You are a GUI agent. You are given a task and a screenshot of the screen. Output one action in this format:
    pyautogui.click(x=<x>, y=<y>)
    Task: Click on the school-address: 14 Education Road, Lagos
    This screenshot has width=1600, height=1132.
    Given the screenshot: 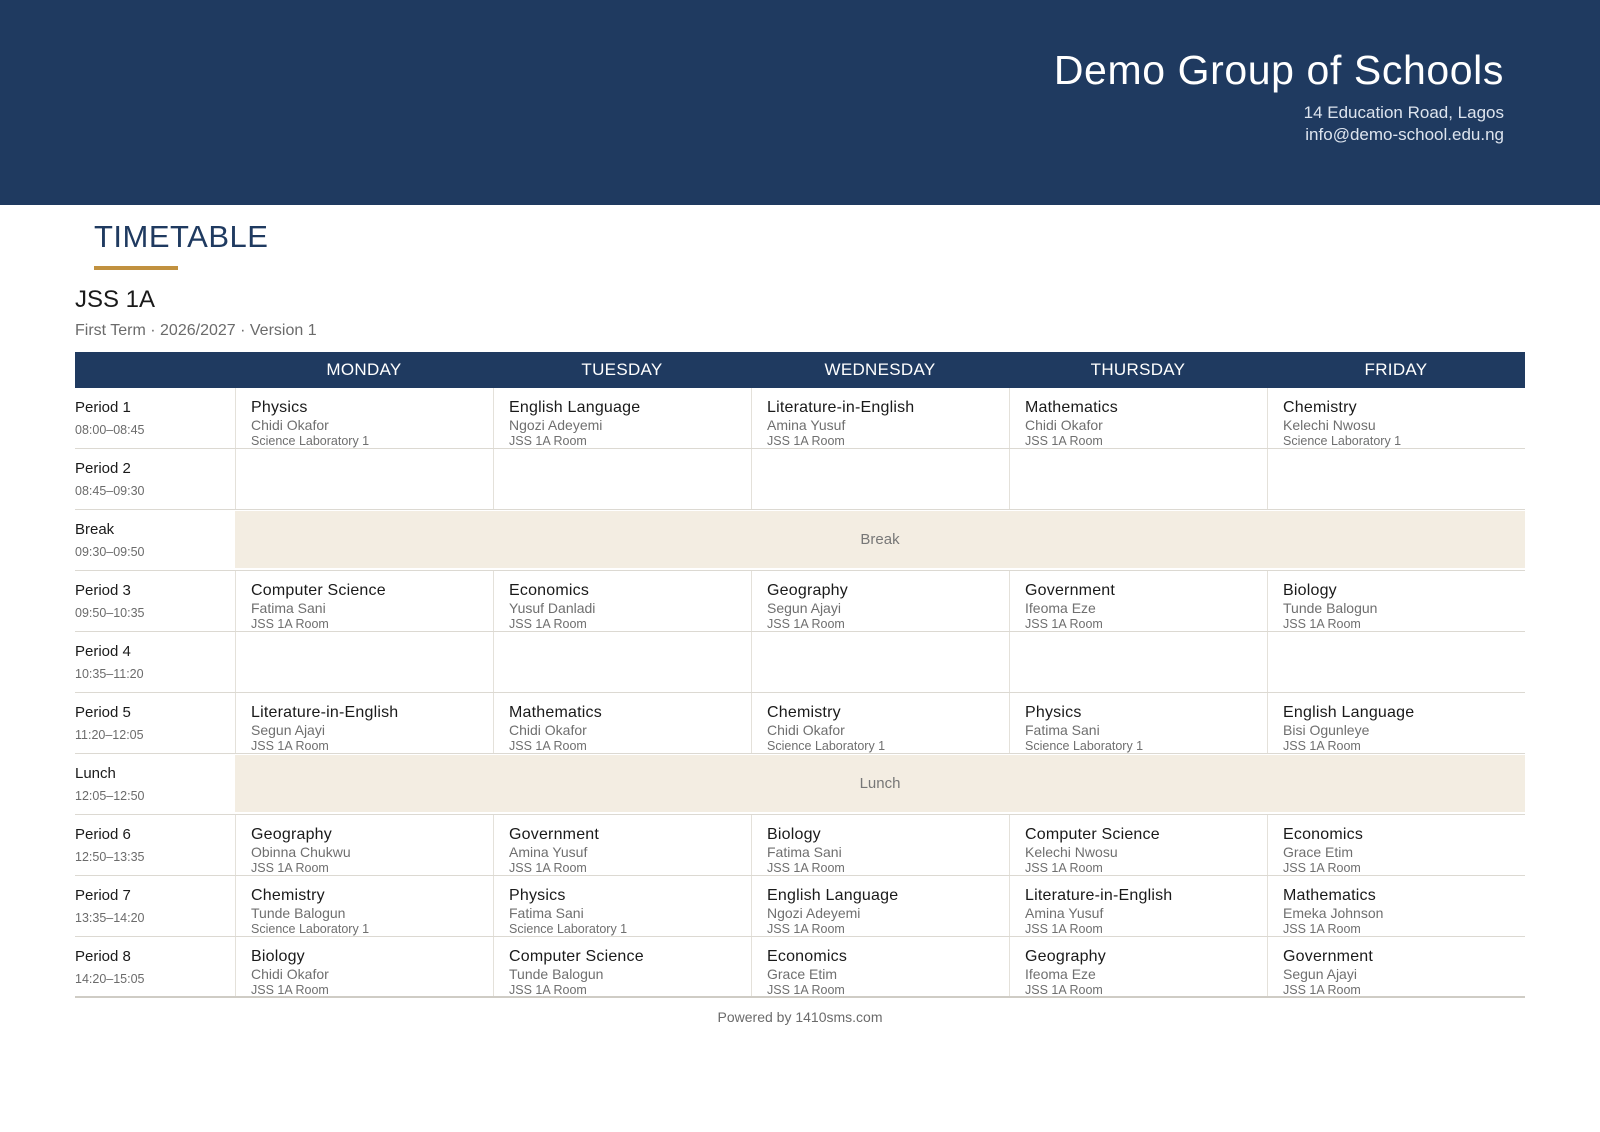 What is the action you would take?
    pyautogui.click(x=1403, y=112)
    